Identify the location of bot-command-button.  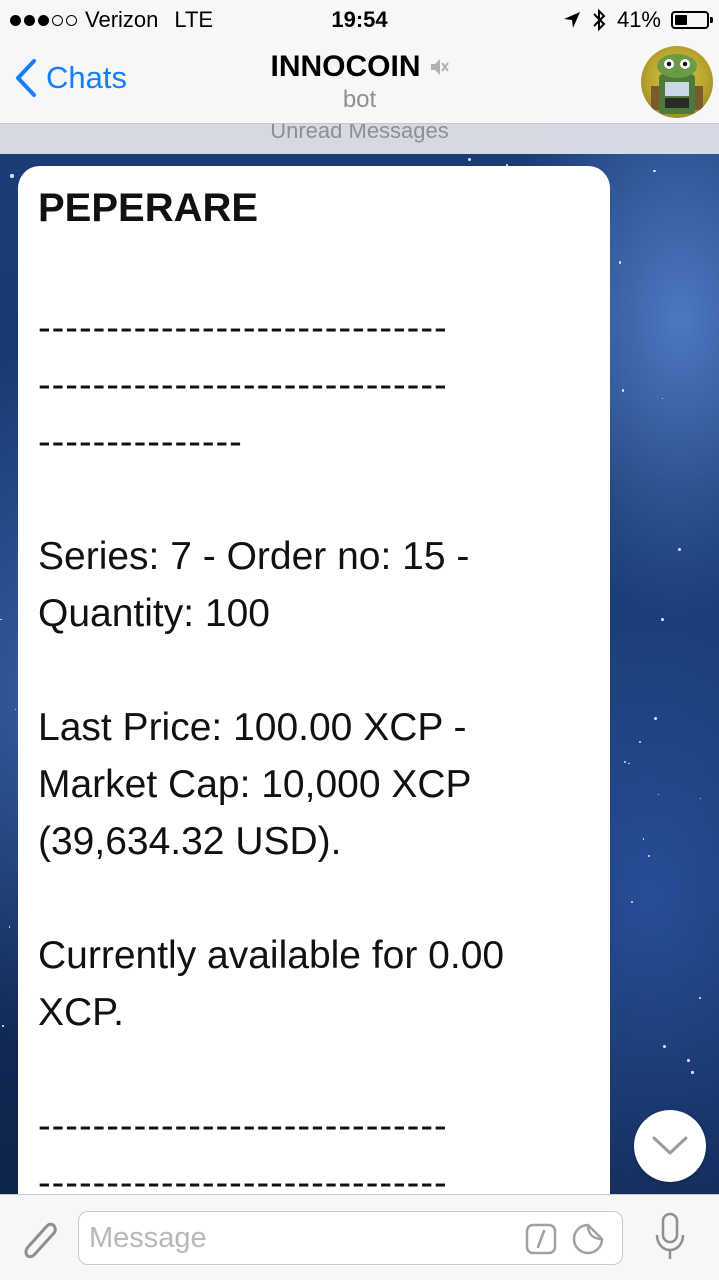
(541, 1239).